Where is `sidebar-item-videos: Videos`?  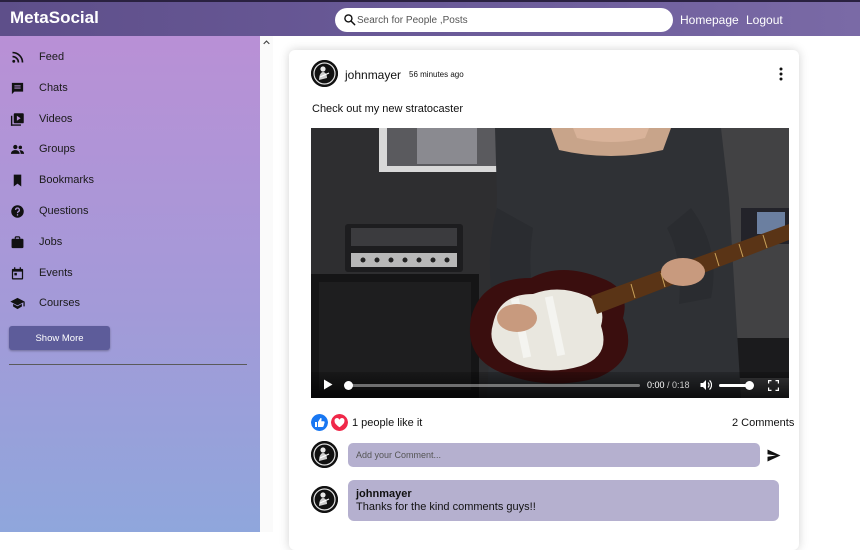 sidebar-item-videos: Videos is located at coordinates (41, 119).